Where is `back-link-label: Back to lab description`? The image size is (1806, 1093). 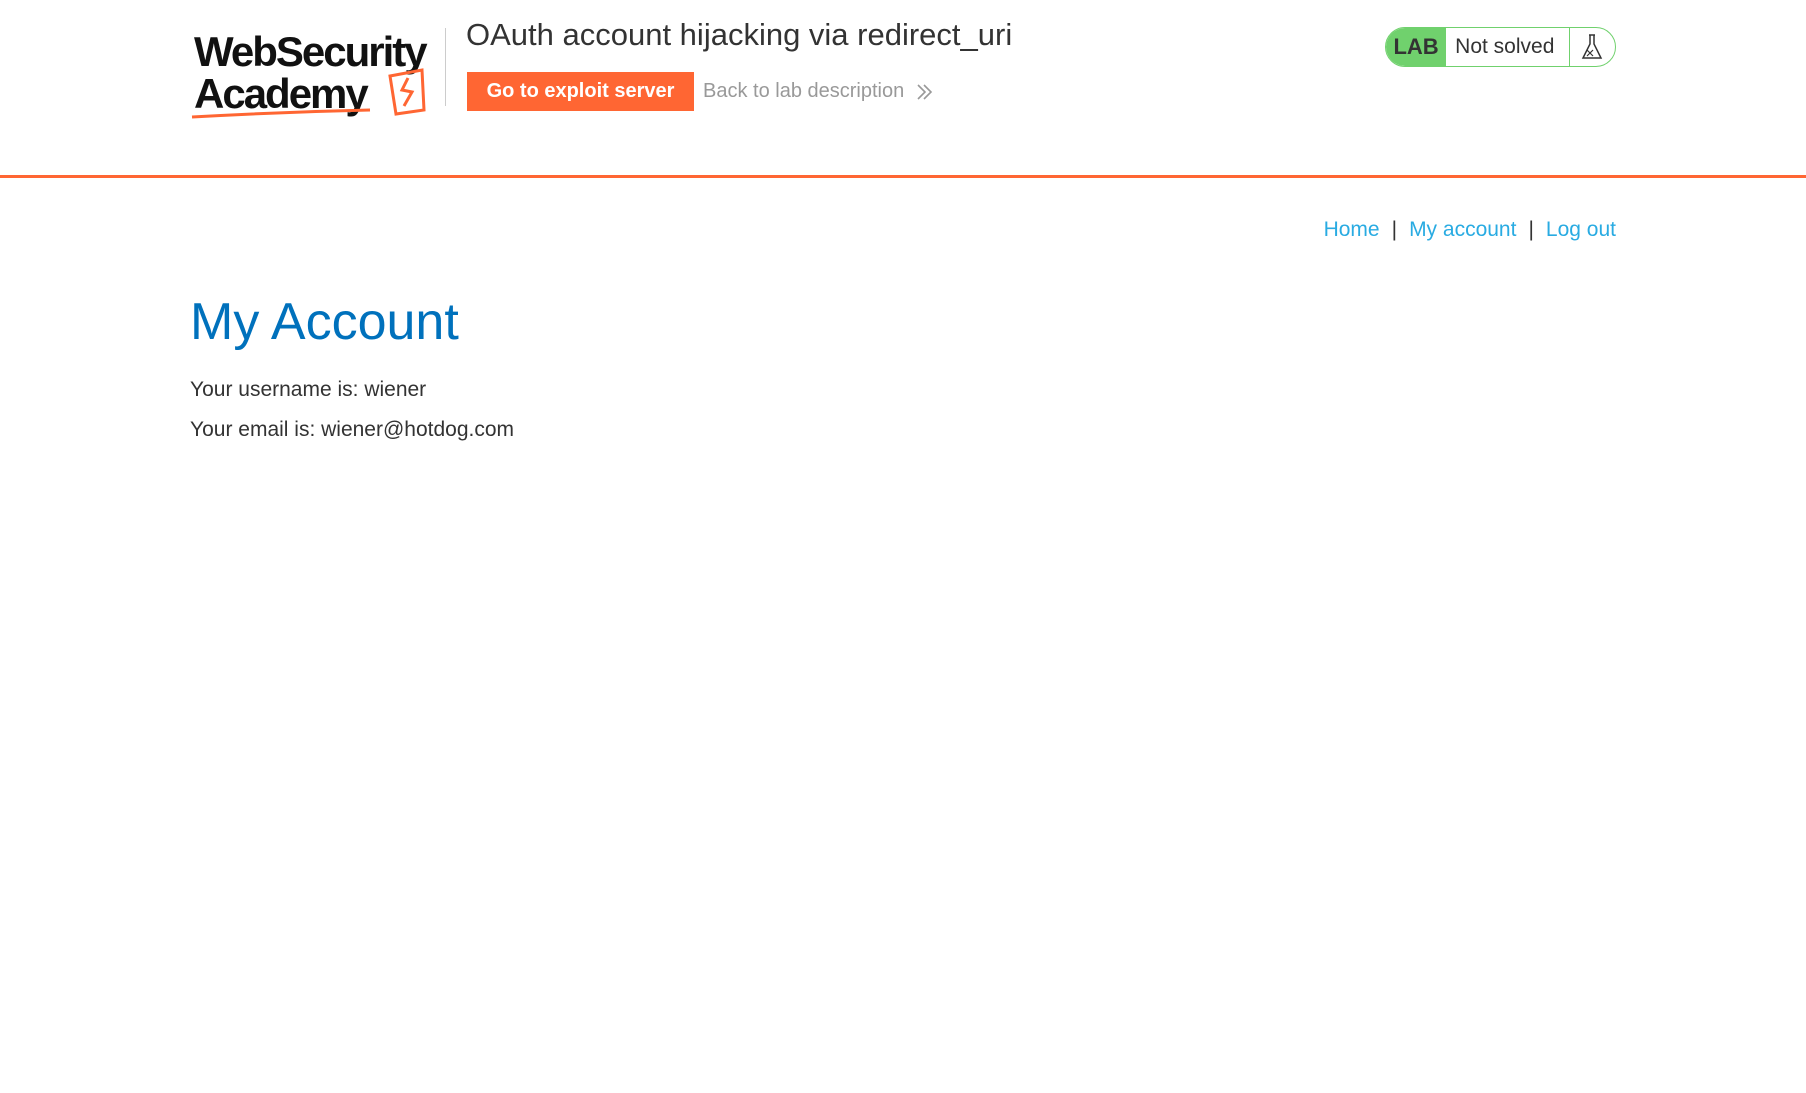
back-link-label: Back to lab description is located at coordinates (804, 91).